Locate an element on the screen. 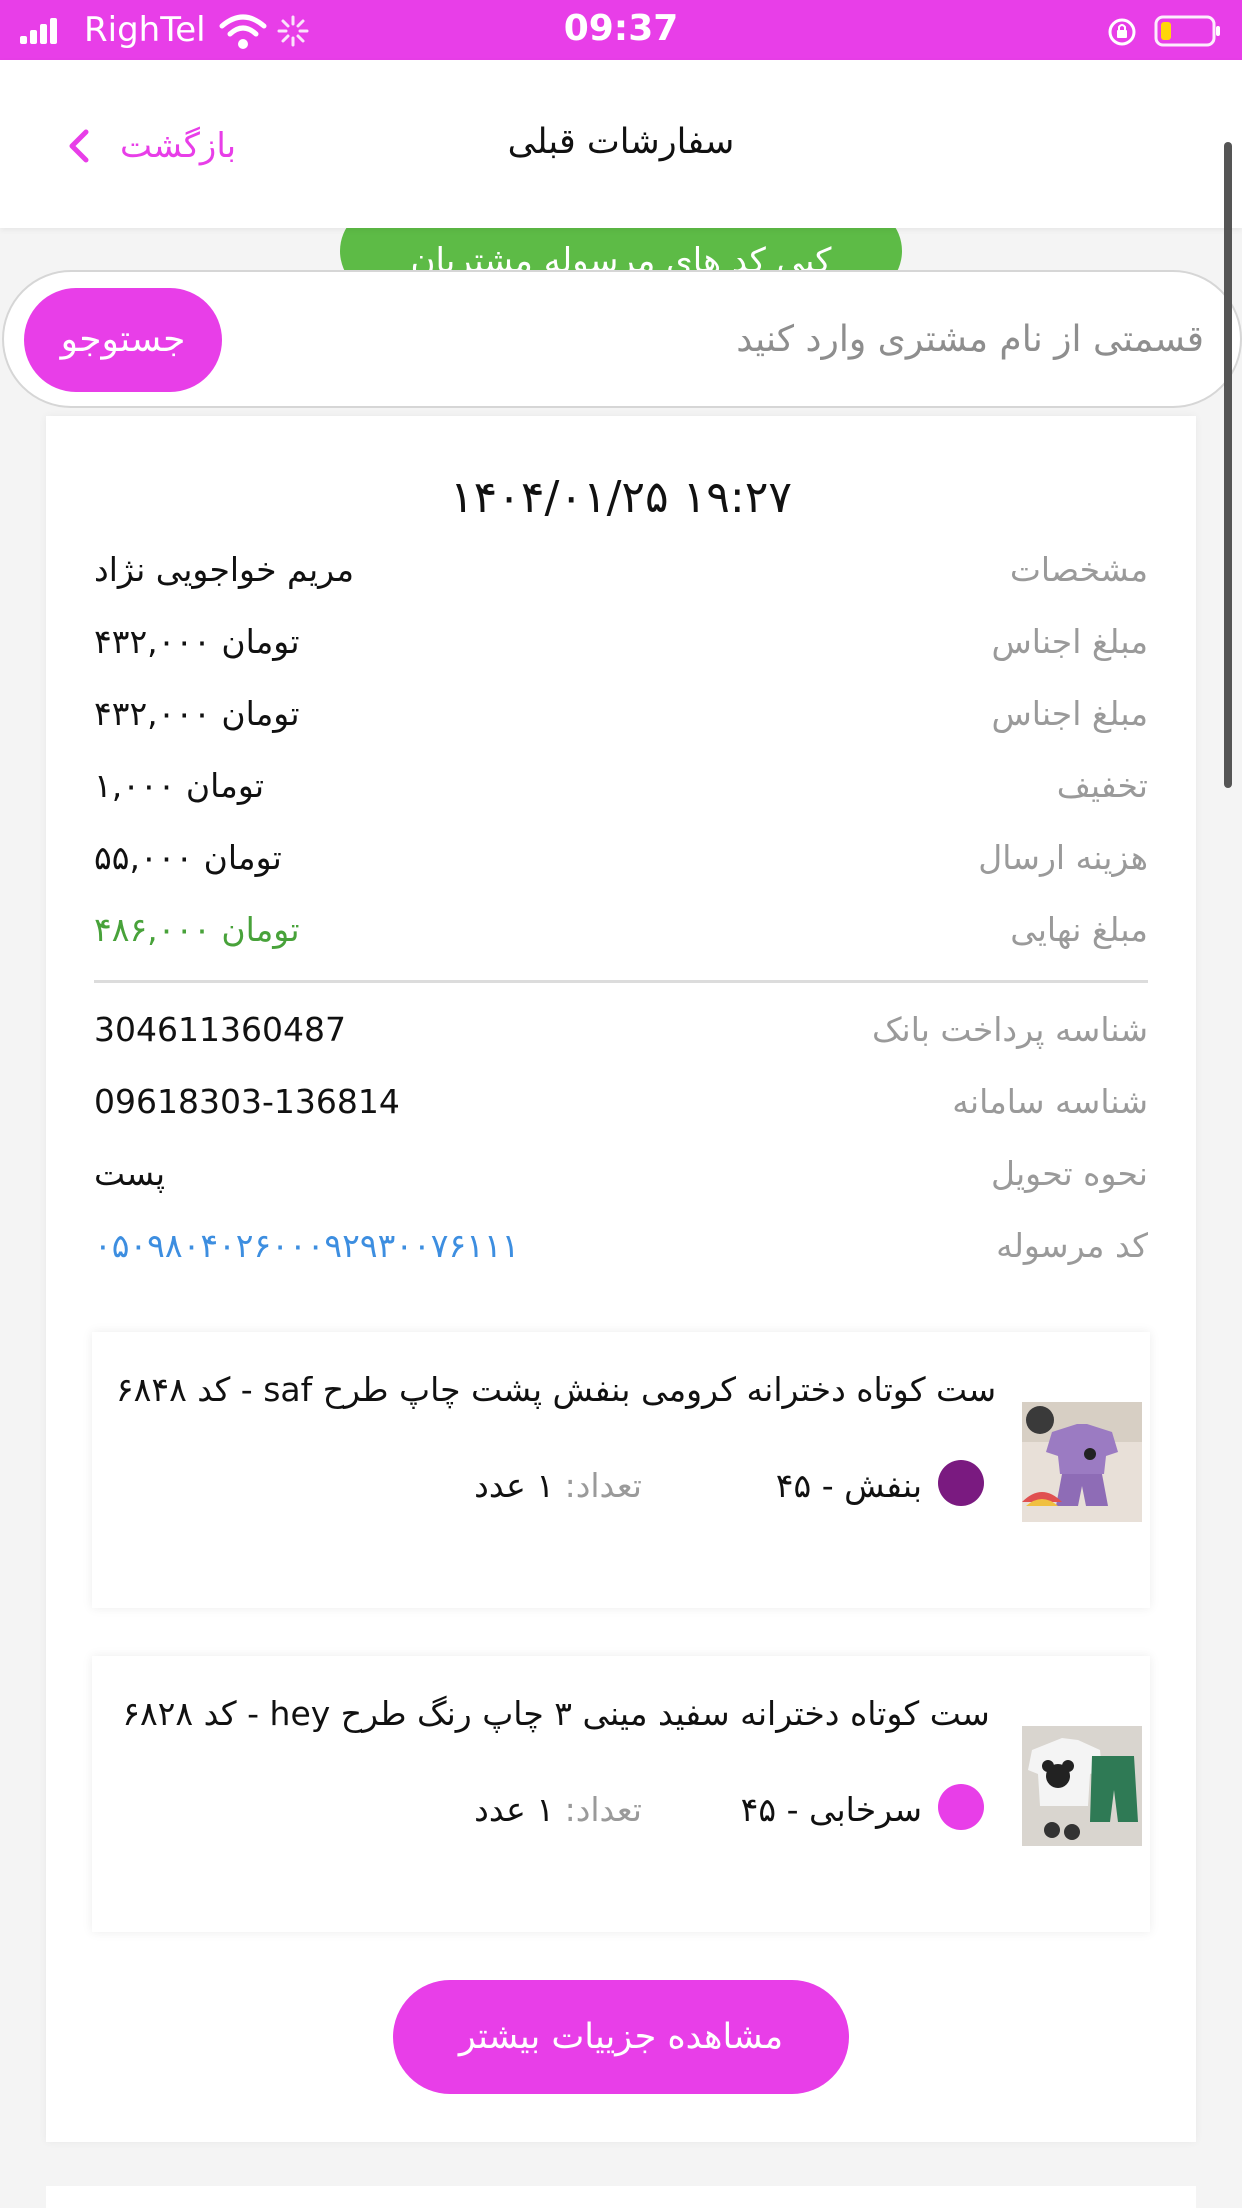  items-amount-value-2: ۴۳۲,۰۰۰ تومان is located at coordinates (197, 713).